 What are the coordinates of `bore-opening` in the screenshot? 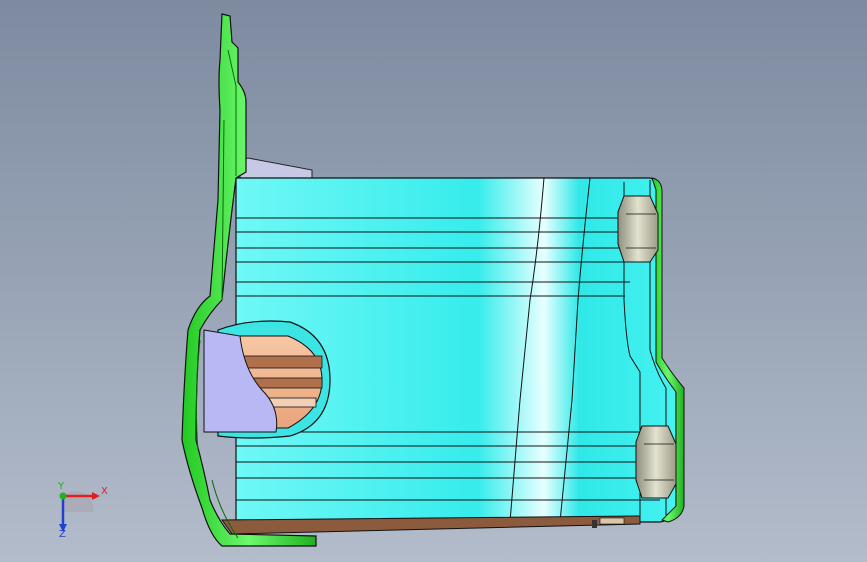 It's located at (267, 379).